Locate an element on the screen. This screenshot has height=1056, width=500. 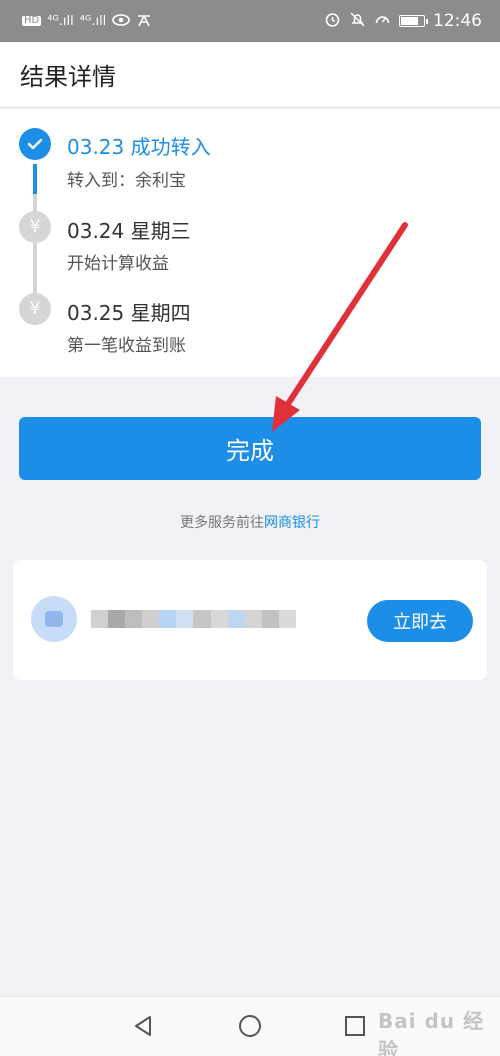
recent-apps-icon is located at coordinates (355, 1026).